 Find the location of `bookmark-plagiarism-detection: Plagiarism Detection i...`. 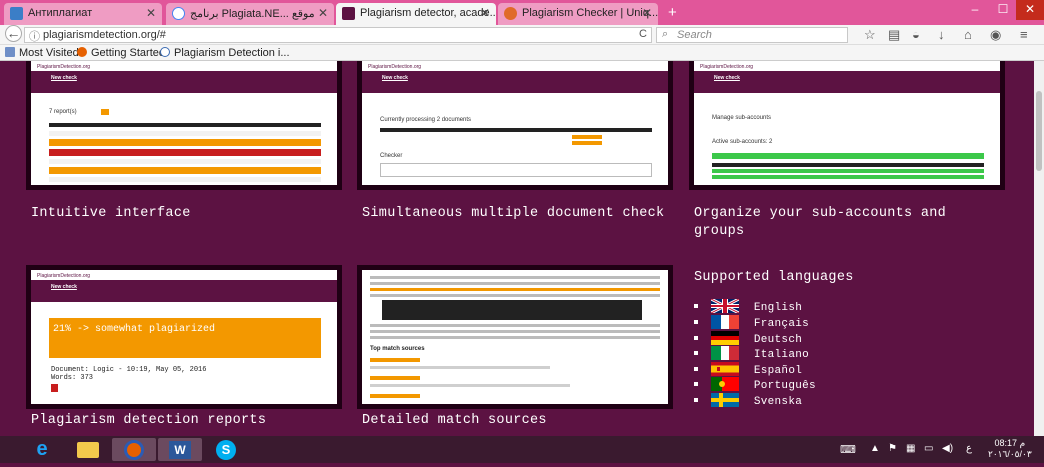

bookmark-plagiarism-detection: Plagiarism Detection i... is located at coordinates (225, 53).